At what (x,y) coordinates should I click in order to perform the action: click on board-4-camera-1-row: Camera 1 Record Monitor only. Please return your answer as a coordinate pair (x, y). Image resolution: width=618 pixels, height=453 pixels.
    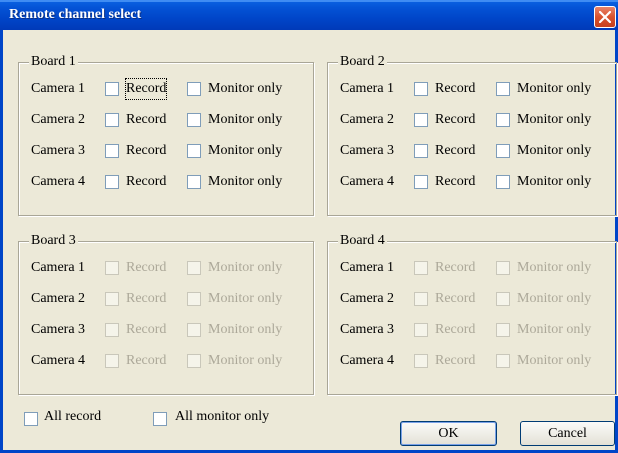
    Looking at the image, I should click on (479, 268).